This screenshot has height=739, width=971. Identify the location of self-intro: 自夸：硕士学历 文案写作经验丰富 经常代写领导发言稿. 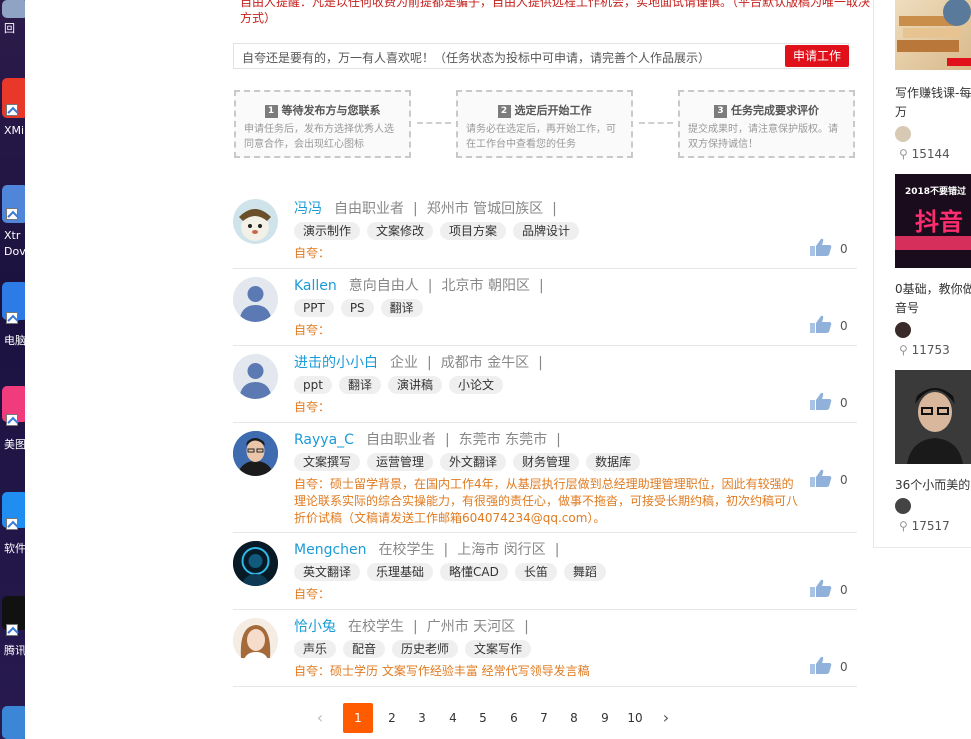
(442, 671).